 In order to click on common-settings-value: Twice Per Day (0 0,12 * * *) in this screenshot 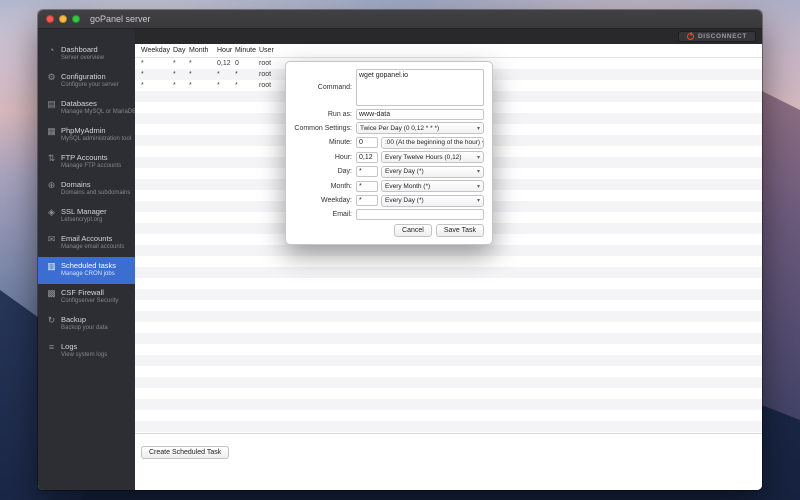, I will do `click(400, 128)`.